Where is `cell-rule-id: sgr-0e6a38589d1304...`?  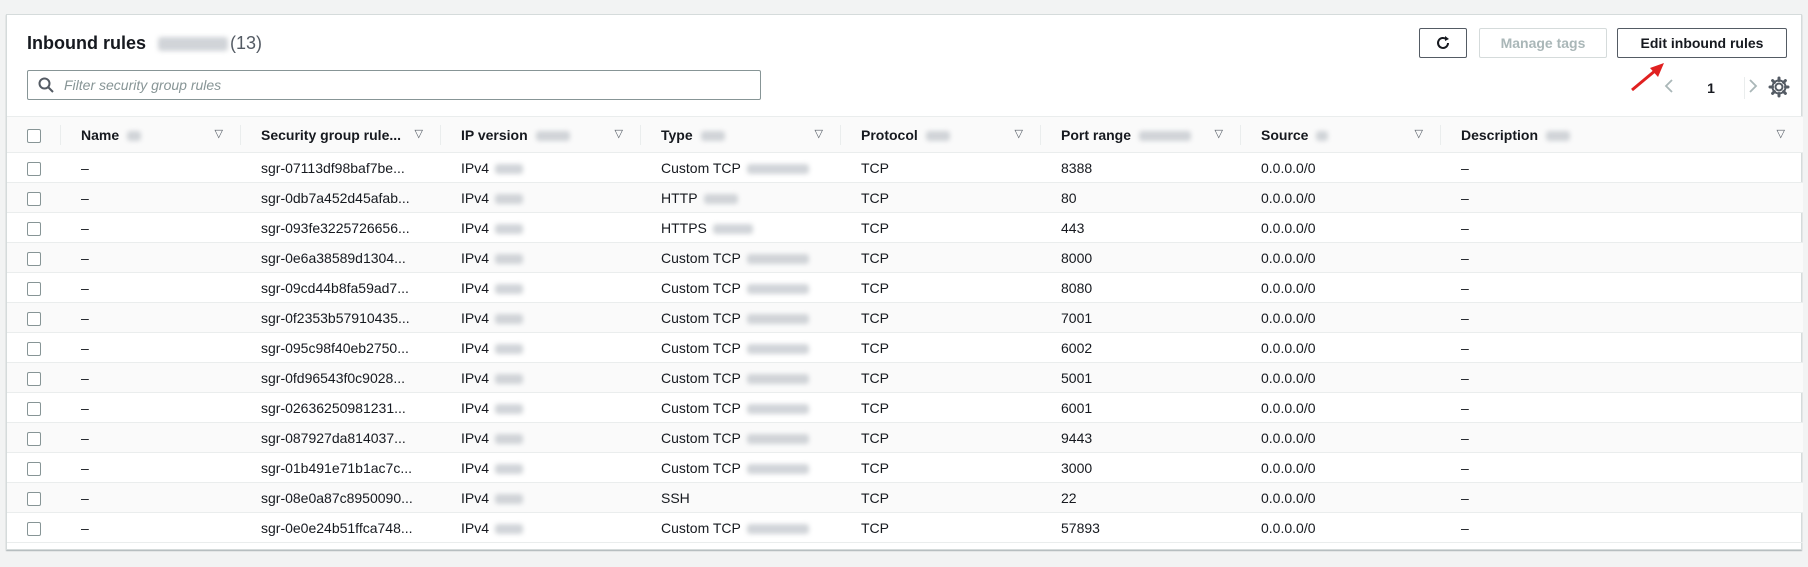 cell-rule-id: sgr-0e6a38589d1304... is located at coordinates (341, 257).